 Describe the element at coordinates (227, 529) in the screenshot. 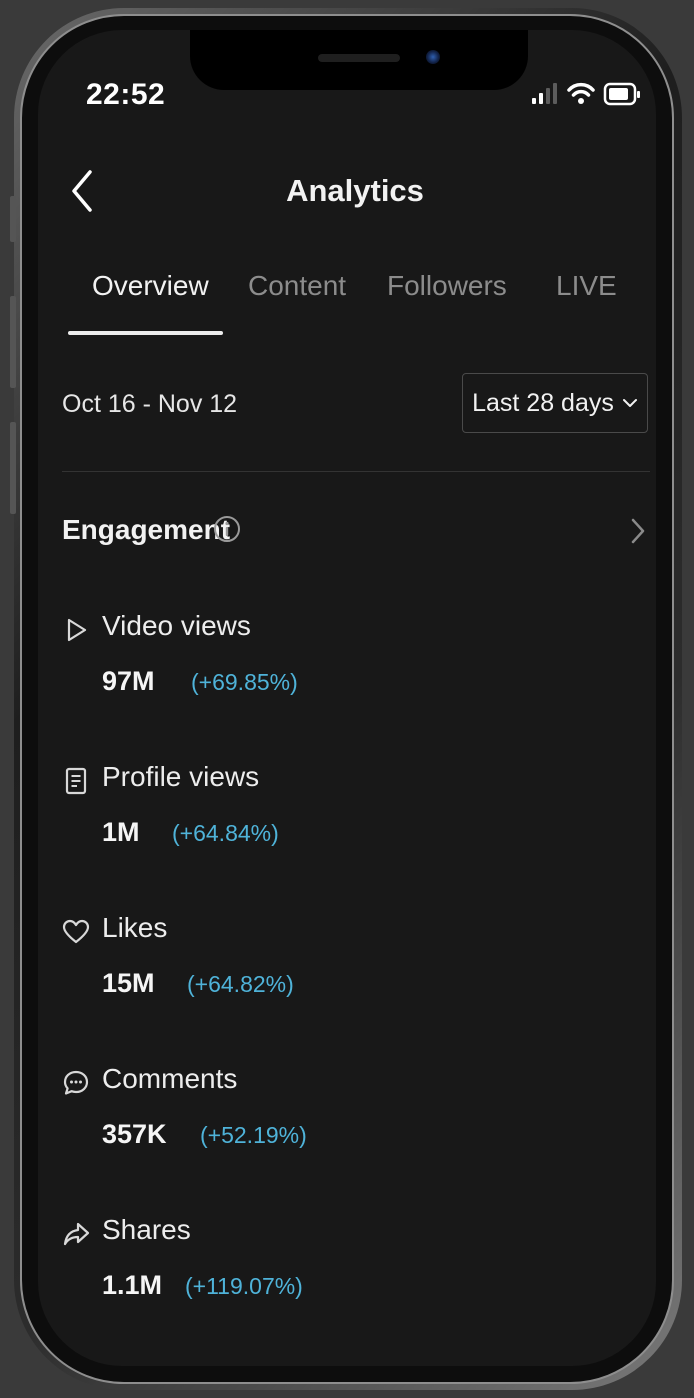

I see `info-icon` at that location.